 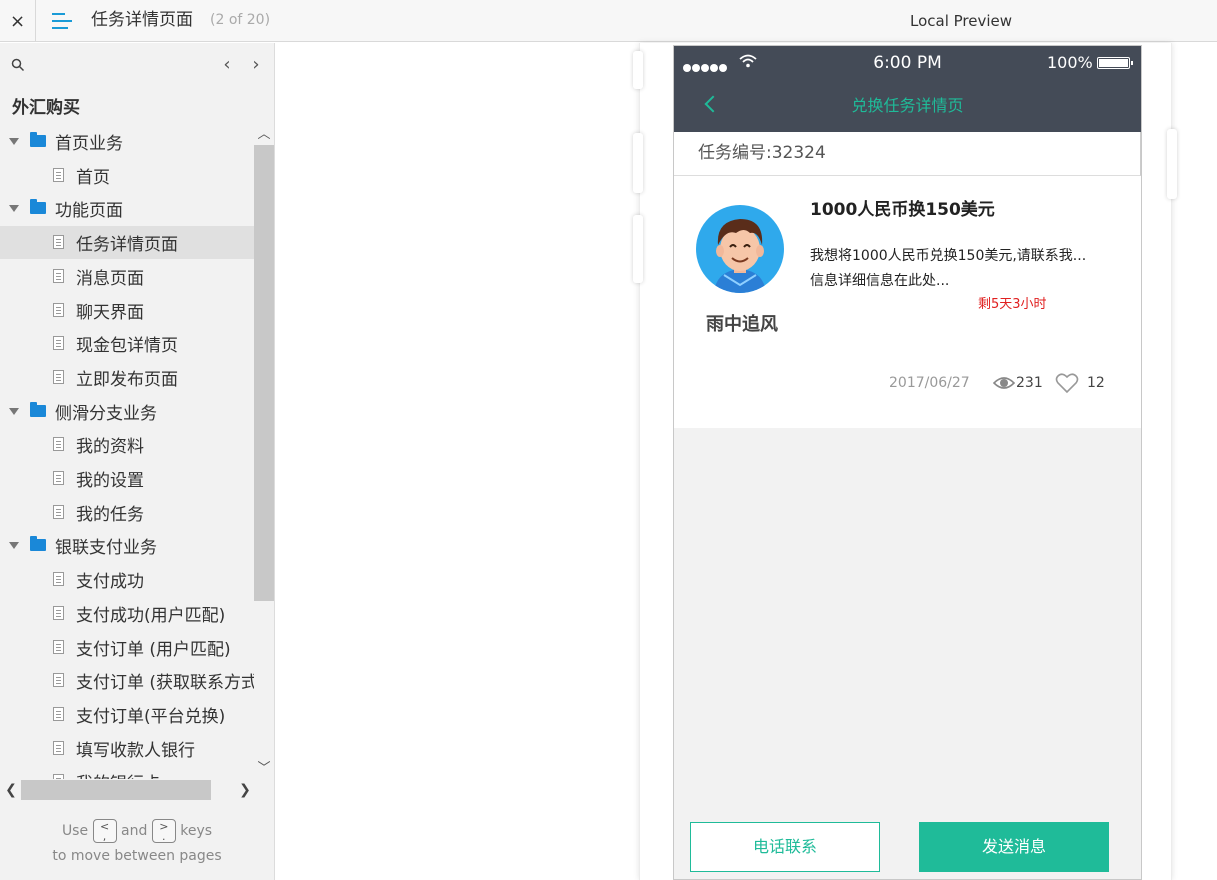 I want to click on sitemap-page: 支付成功, so click(x=127, y=579).